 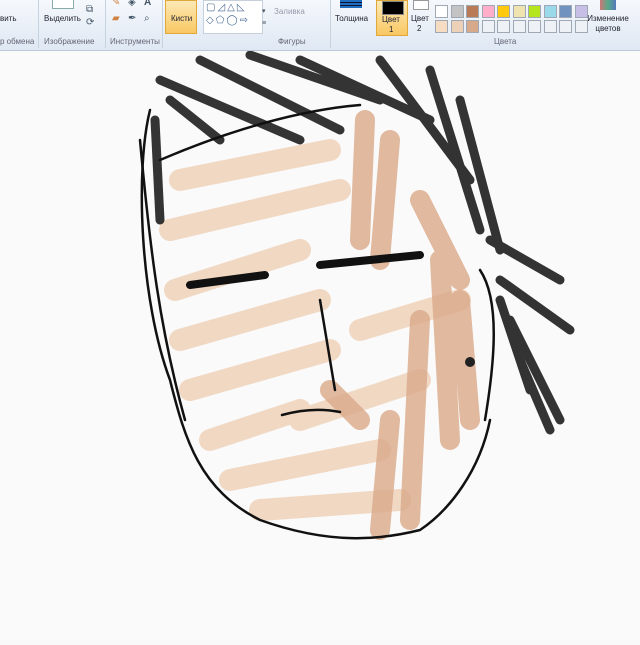 I want to click on crop-icon: ⧉, so click(x=89, y=10).